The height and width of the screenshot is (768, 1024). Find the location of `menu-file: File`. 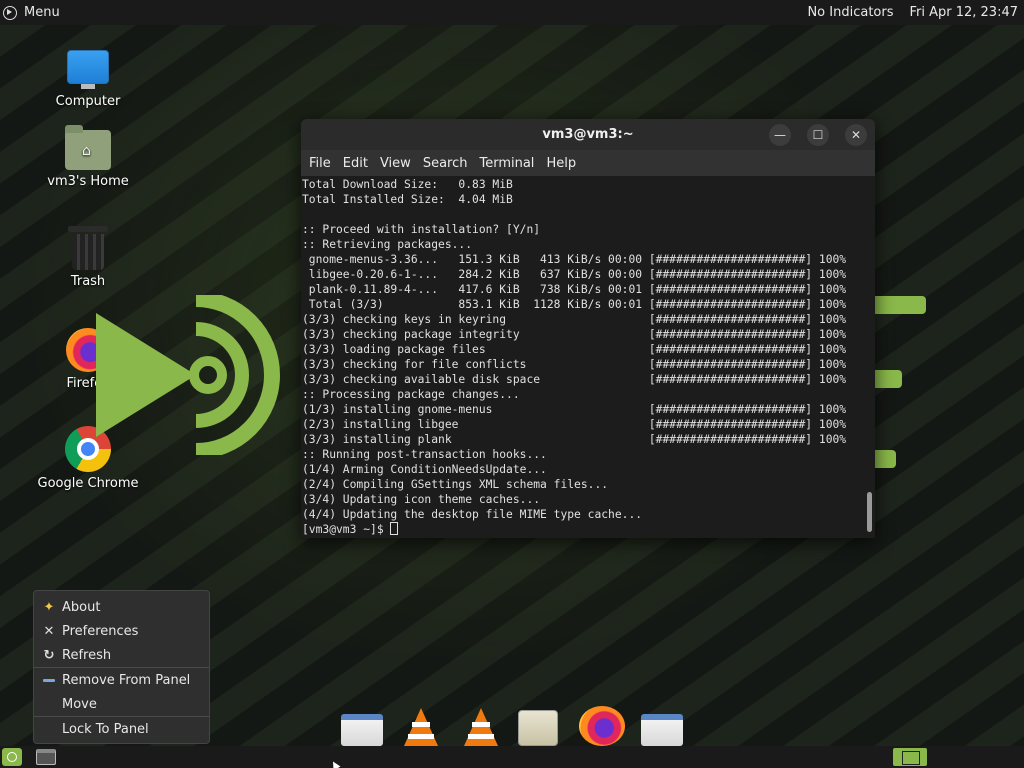

menu-file: File is located at coordinates (320, 163).